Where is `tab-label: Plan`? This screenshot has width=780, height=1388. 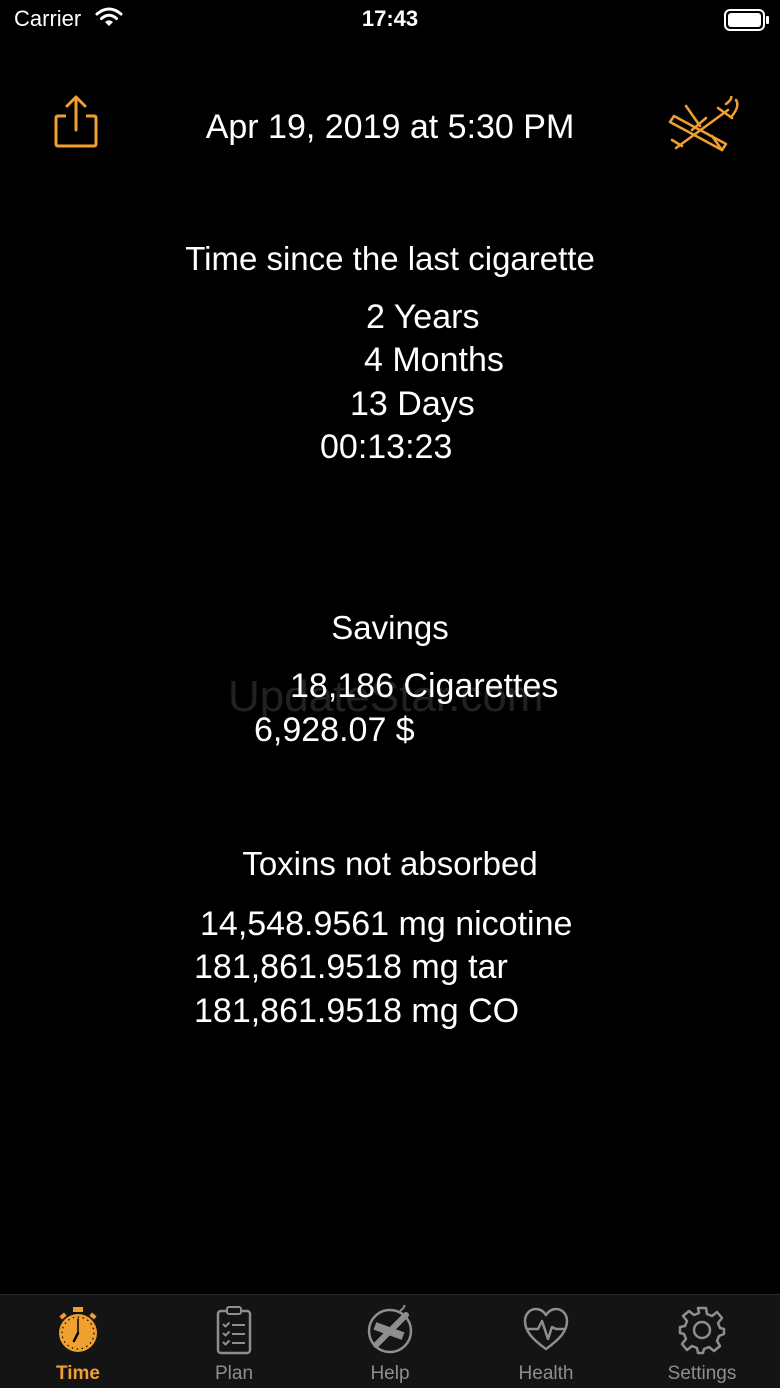 tab-label: Plan is located at coordinates (234, 1373).